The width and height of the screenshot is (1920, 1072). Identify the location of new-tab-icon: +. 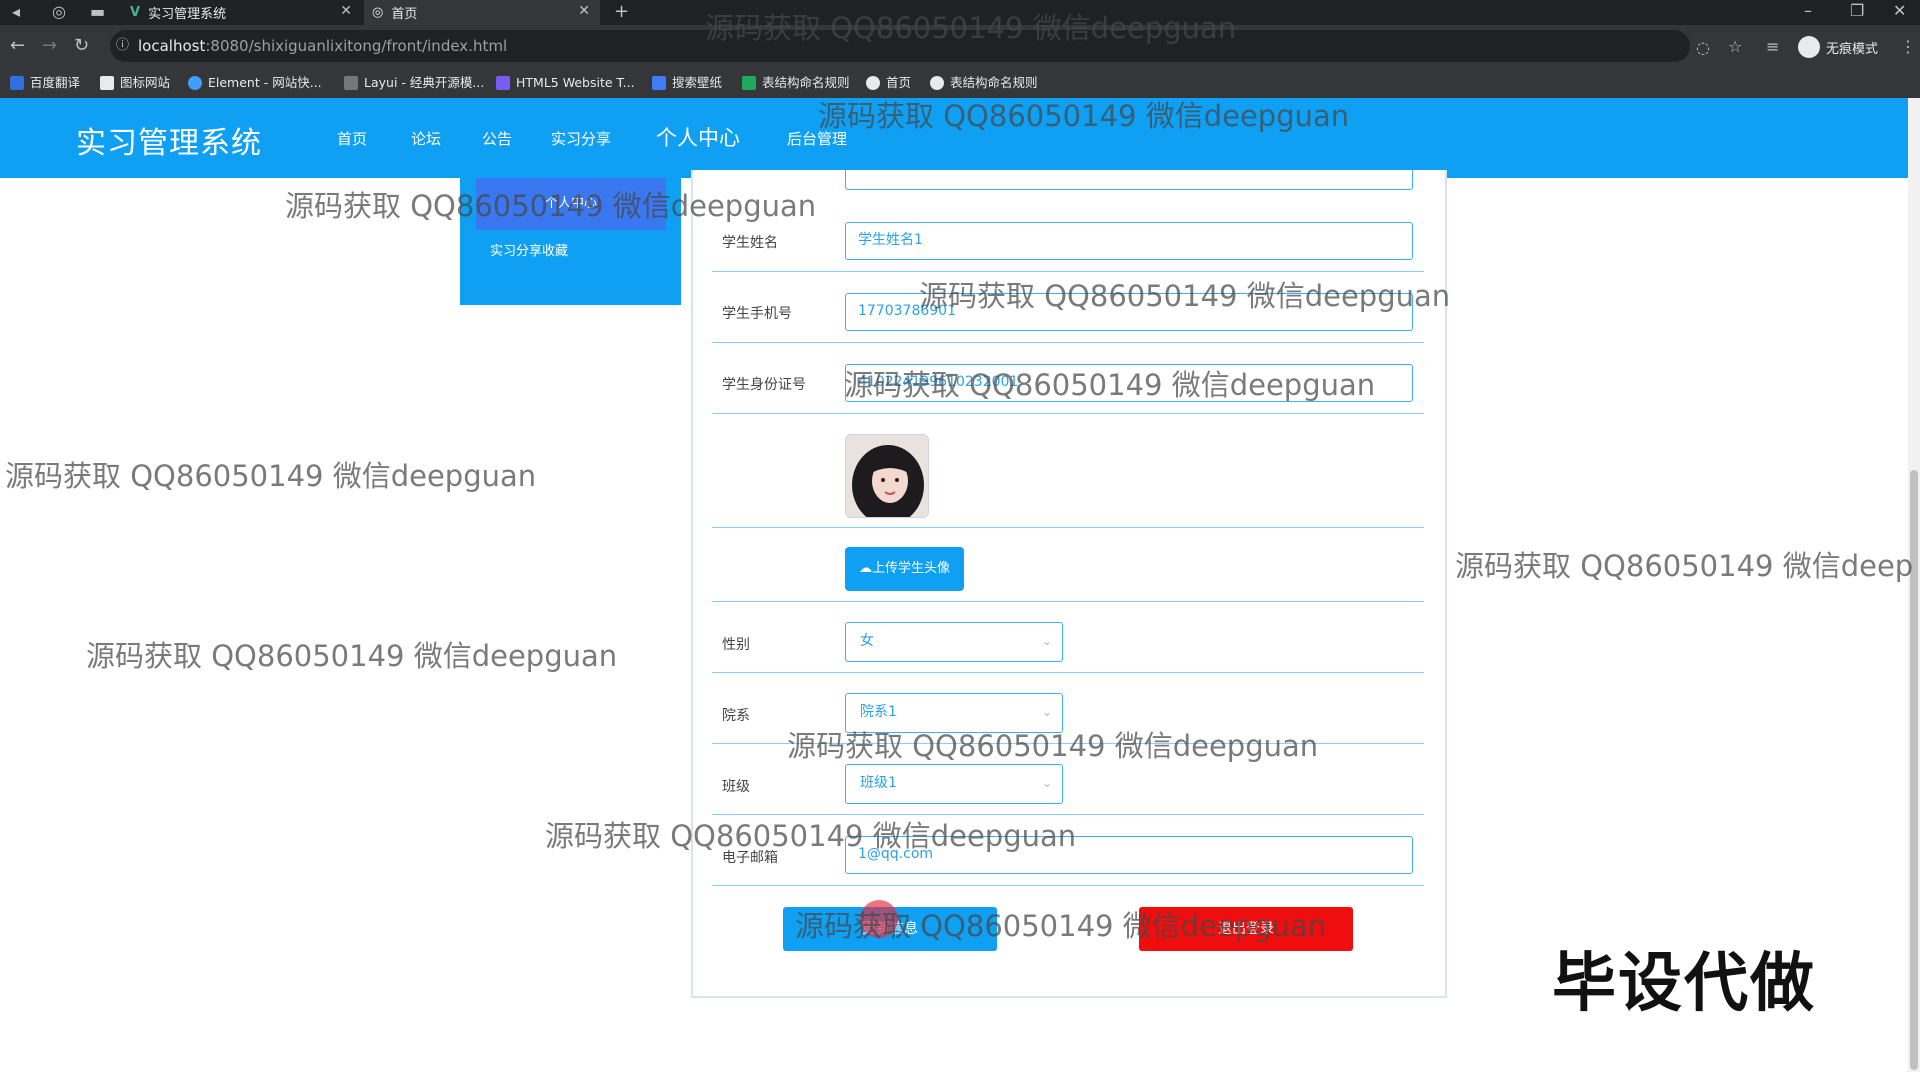
(621, 12).